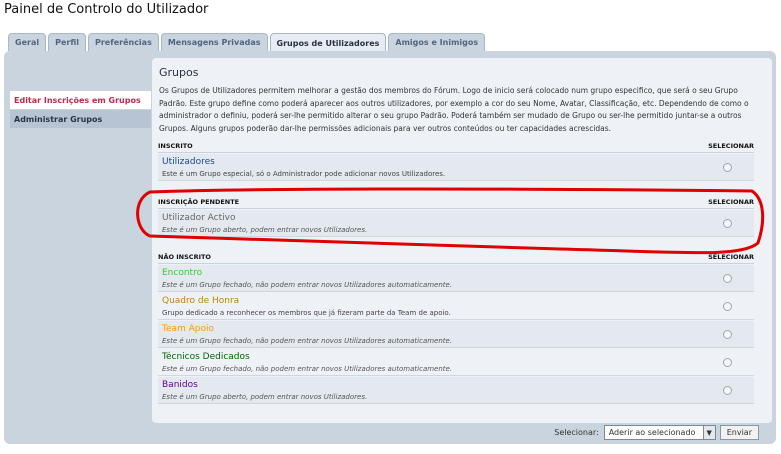  I want to click on tab-geral: Geral, so click(27, 42).